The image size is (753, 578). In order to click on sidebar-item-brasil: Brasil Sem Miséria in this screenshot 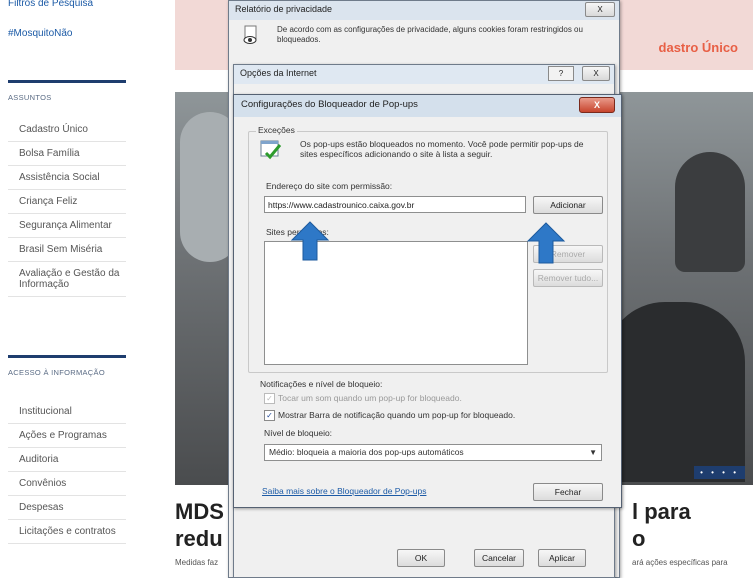, I will do `click(67, 250)`.